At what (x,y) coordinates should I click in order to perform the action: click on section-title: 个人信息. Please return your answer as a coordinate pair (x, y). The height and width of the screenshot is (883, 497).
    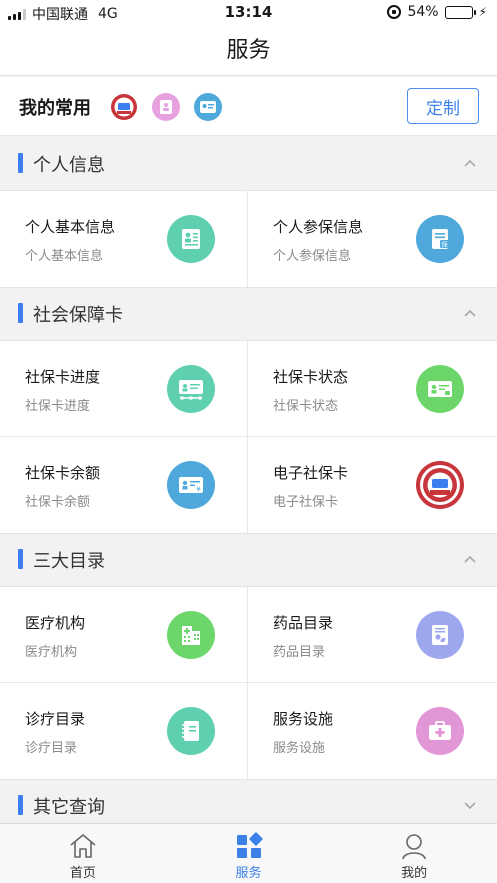
    Looking at the image, I should click on (69, 165).